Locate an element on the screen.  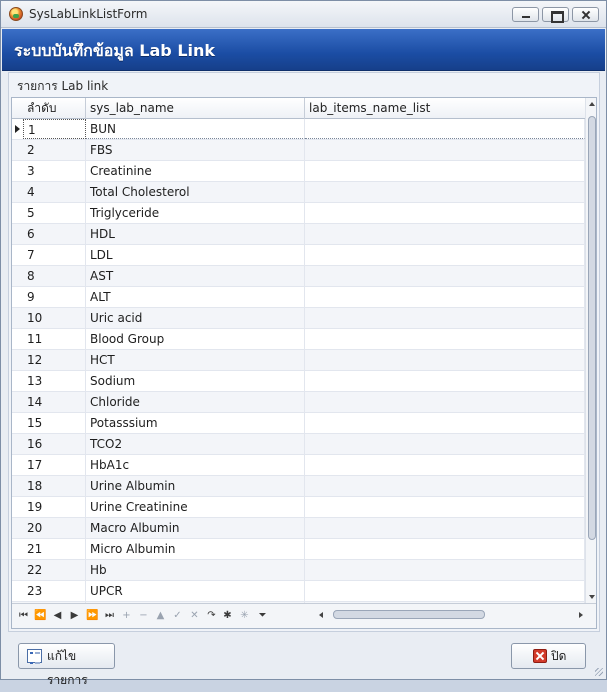
cell-sys-lab-name: ALT is located at coordinates (195, 297).